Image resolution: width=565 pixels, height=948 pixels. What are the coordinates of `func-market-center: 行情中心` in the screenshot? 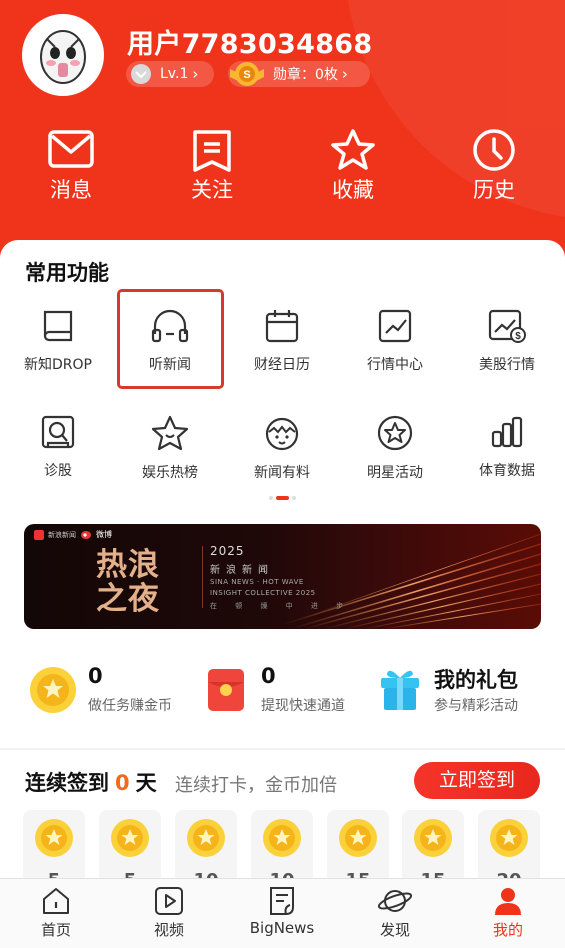 It's located at (395, 343).